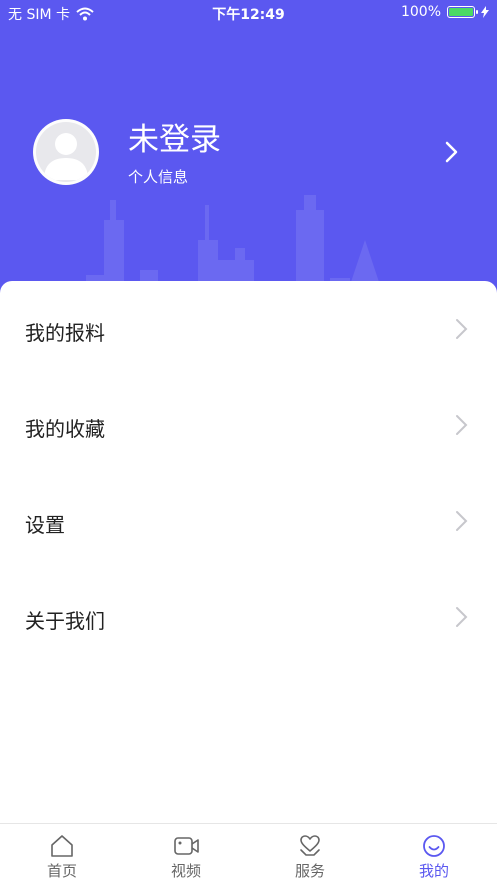 Image resolution: width=497 pixels, height=884 pixels. I want to click on avatar, so click(66, 152).